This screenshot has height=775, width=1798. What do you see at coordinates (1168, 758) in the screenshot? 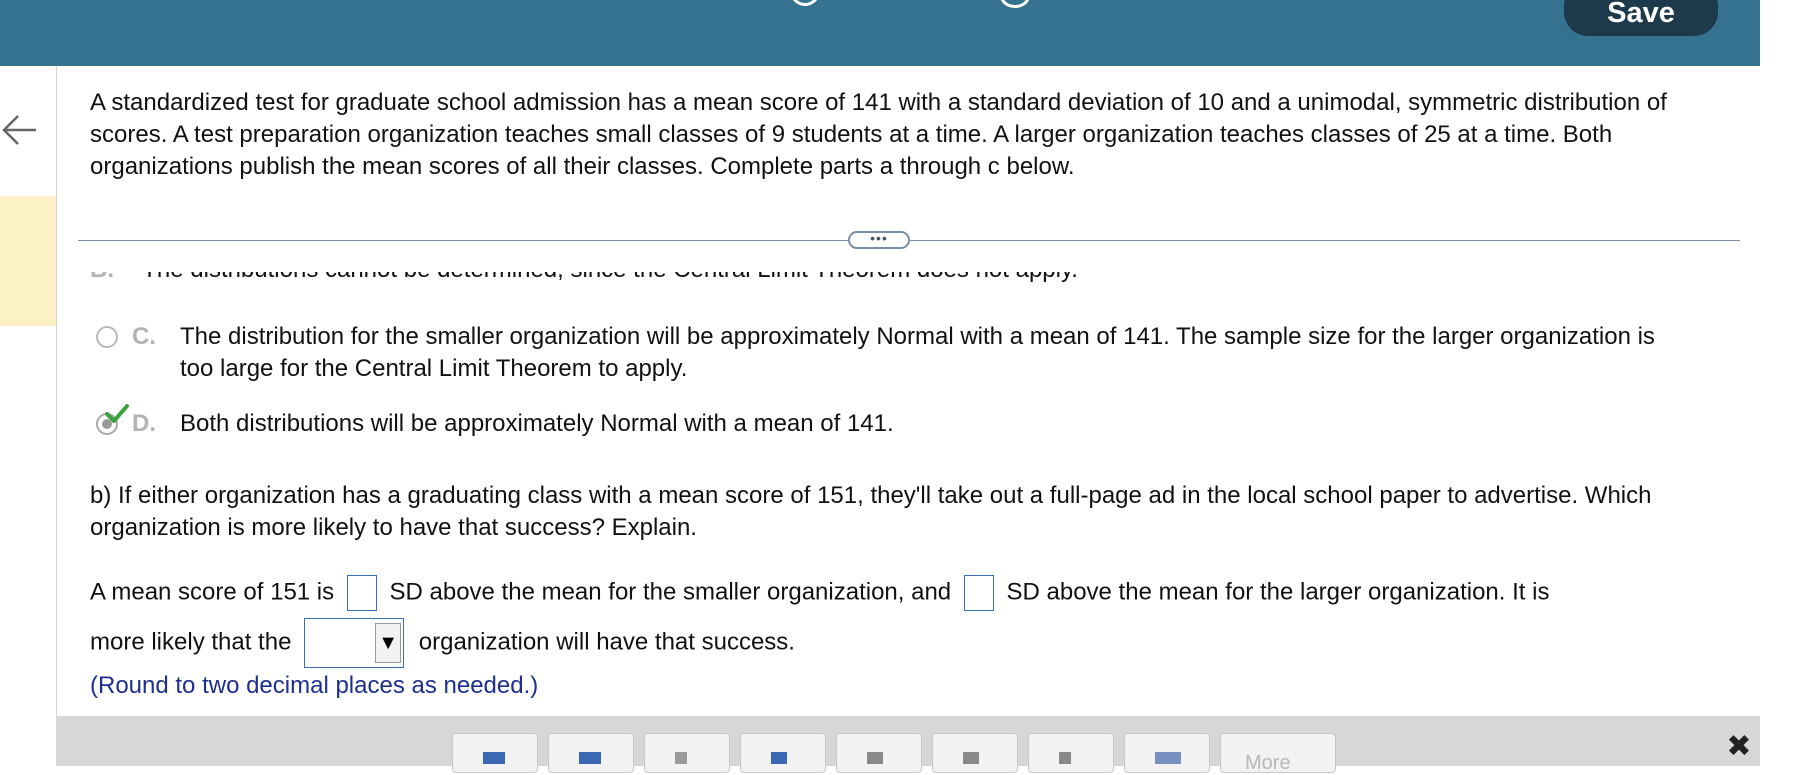
I see `parentheses-icon` at bounding box center [1168, 758].